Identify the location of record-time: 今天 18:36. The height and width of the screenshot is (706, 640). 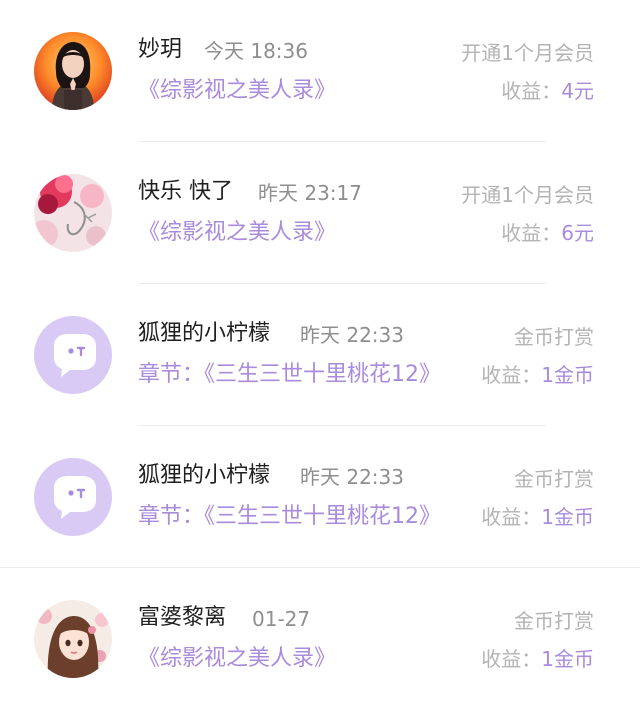
(256, 51).